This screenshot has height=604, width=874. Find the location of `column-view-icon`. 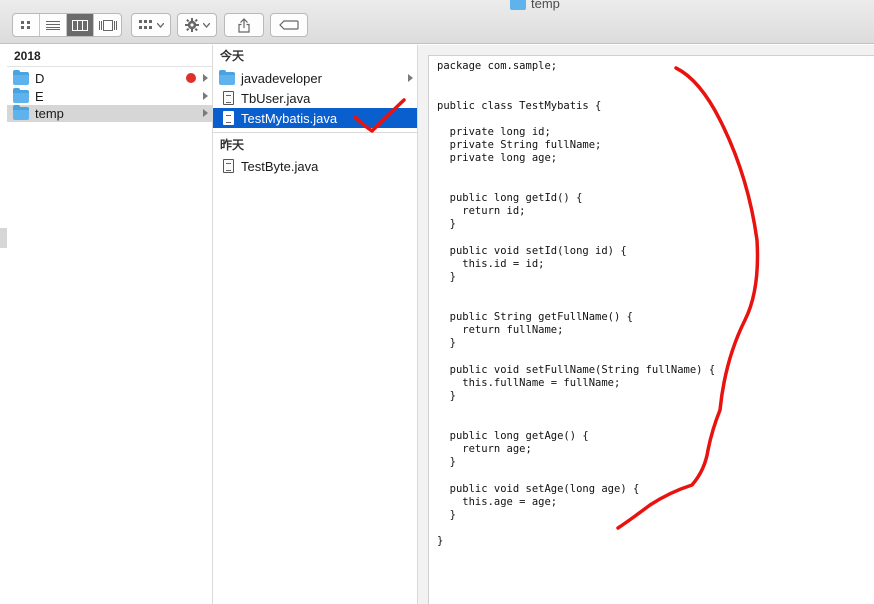

column-view-icon is located at coordinates (80, 25).